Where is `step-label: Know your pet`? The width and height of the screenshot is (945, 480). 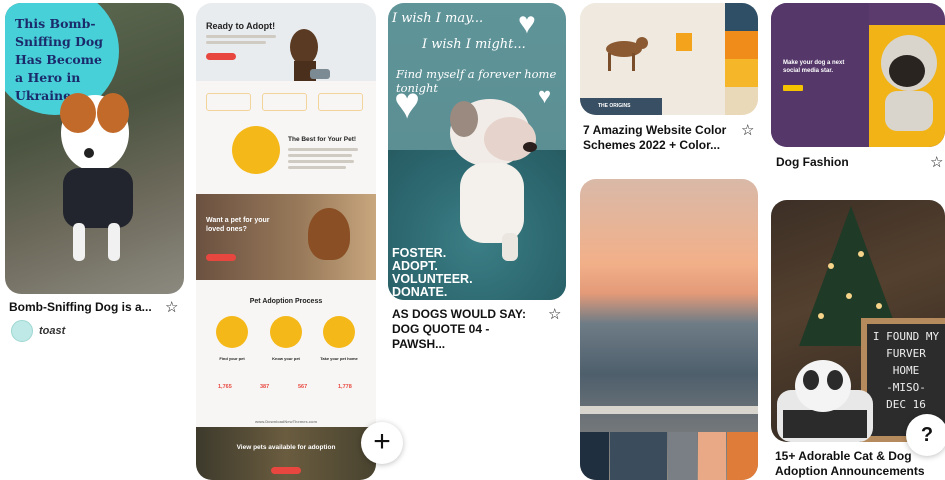 step-label: Know your pet is located at coordinates (286, 358).